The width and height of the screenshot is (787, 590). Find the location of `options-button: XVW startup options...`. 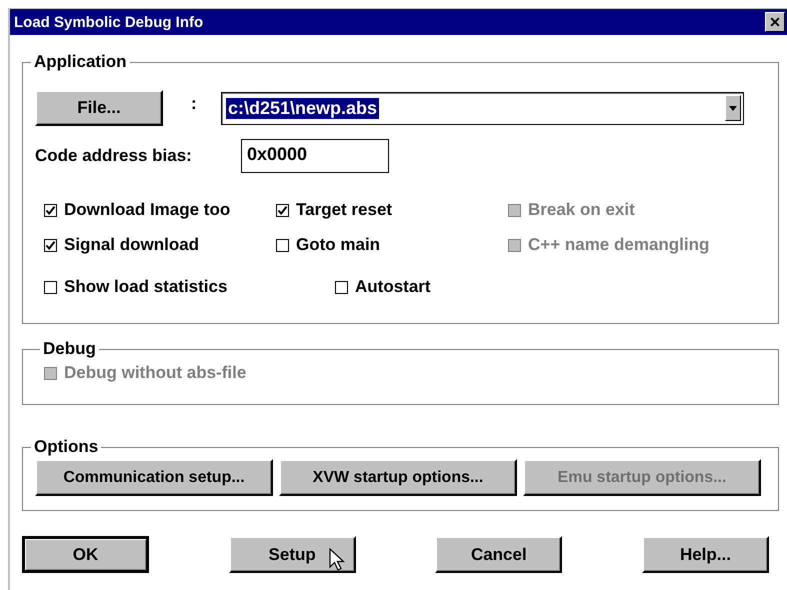

options-button: XVW startup options... is located at coordinates (398, 477).